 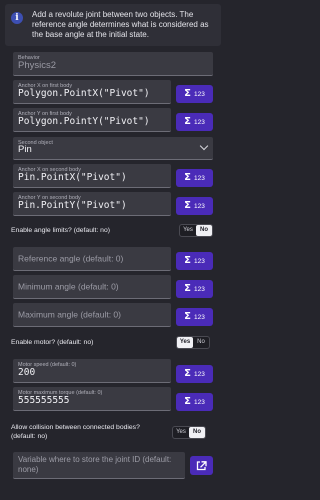 I want to click on anchor-x-second-value: Pin.PointX("Pivot"), so click(x=72, y=177).